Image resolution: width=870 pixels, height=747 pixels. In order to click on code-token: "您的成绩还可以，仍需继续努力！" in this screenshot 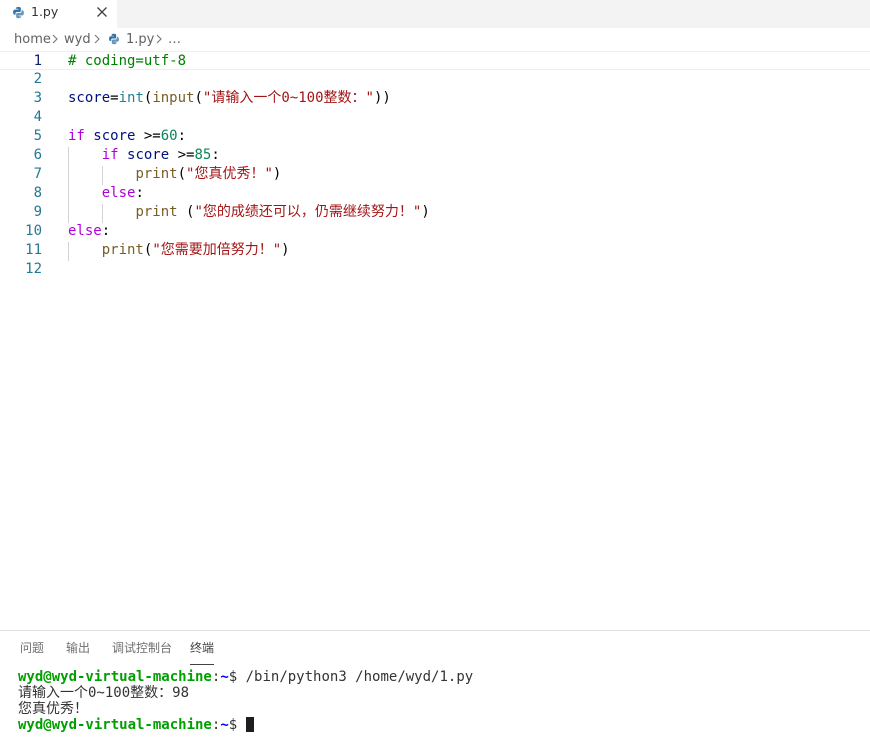, I will do `click(308, 212)`.